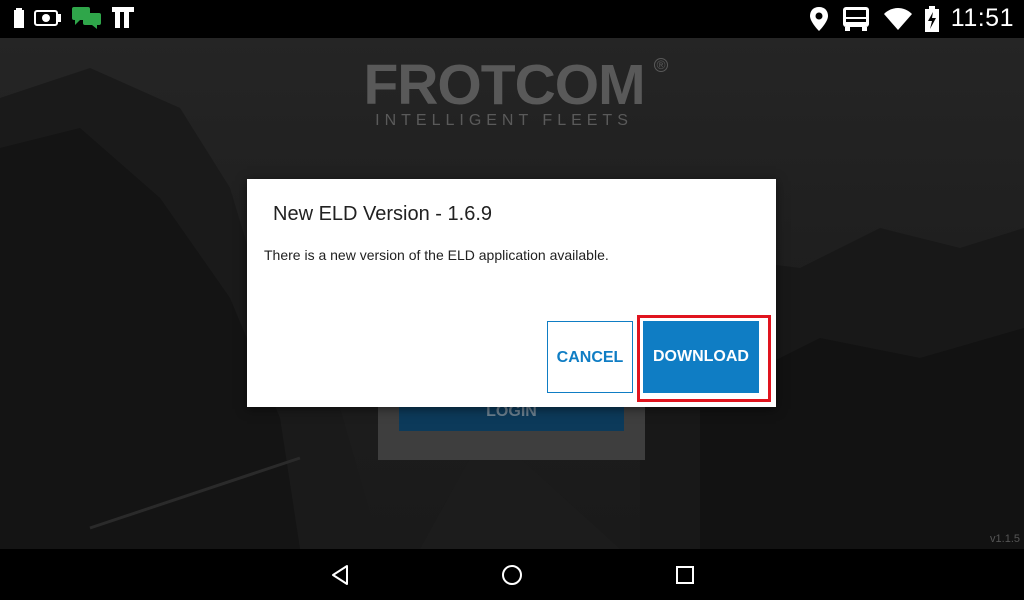 The height and width of the screenshot is (600, 1024). What do you see at coordinates (123, 17) in the screenshot?
I see `app-t-icon` at bounding box center [123, 17].